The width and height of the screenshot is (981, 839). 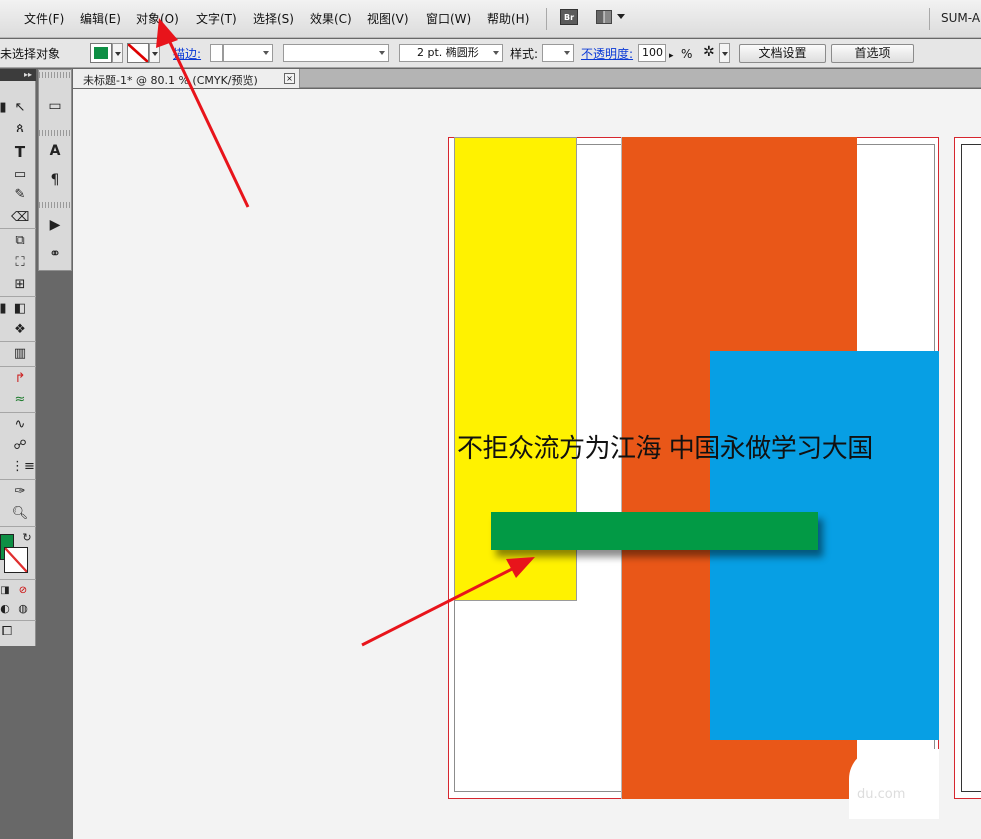 I want to click on menu-help: 帮助(H), so click(x=508, y=19).